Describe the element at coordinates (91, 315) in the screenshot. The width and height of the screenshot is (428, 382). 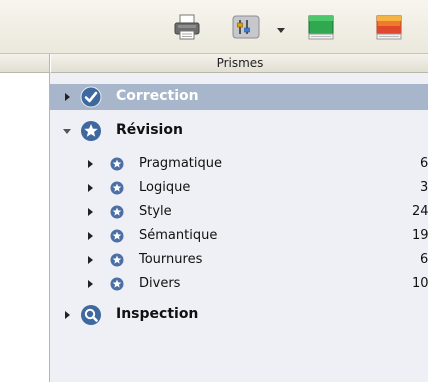
I see `magnifier-icon` at that location.